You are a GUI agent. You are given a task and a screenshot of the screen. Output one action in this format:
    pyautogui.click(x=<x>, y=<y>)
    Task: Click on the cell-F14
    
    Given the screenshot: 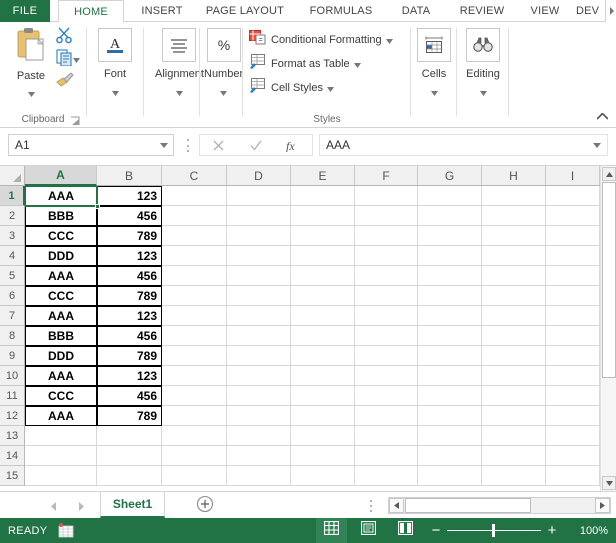 What is the action you would take?
    pyautogui.click(x=386, y=456)
    